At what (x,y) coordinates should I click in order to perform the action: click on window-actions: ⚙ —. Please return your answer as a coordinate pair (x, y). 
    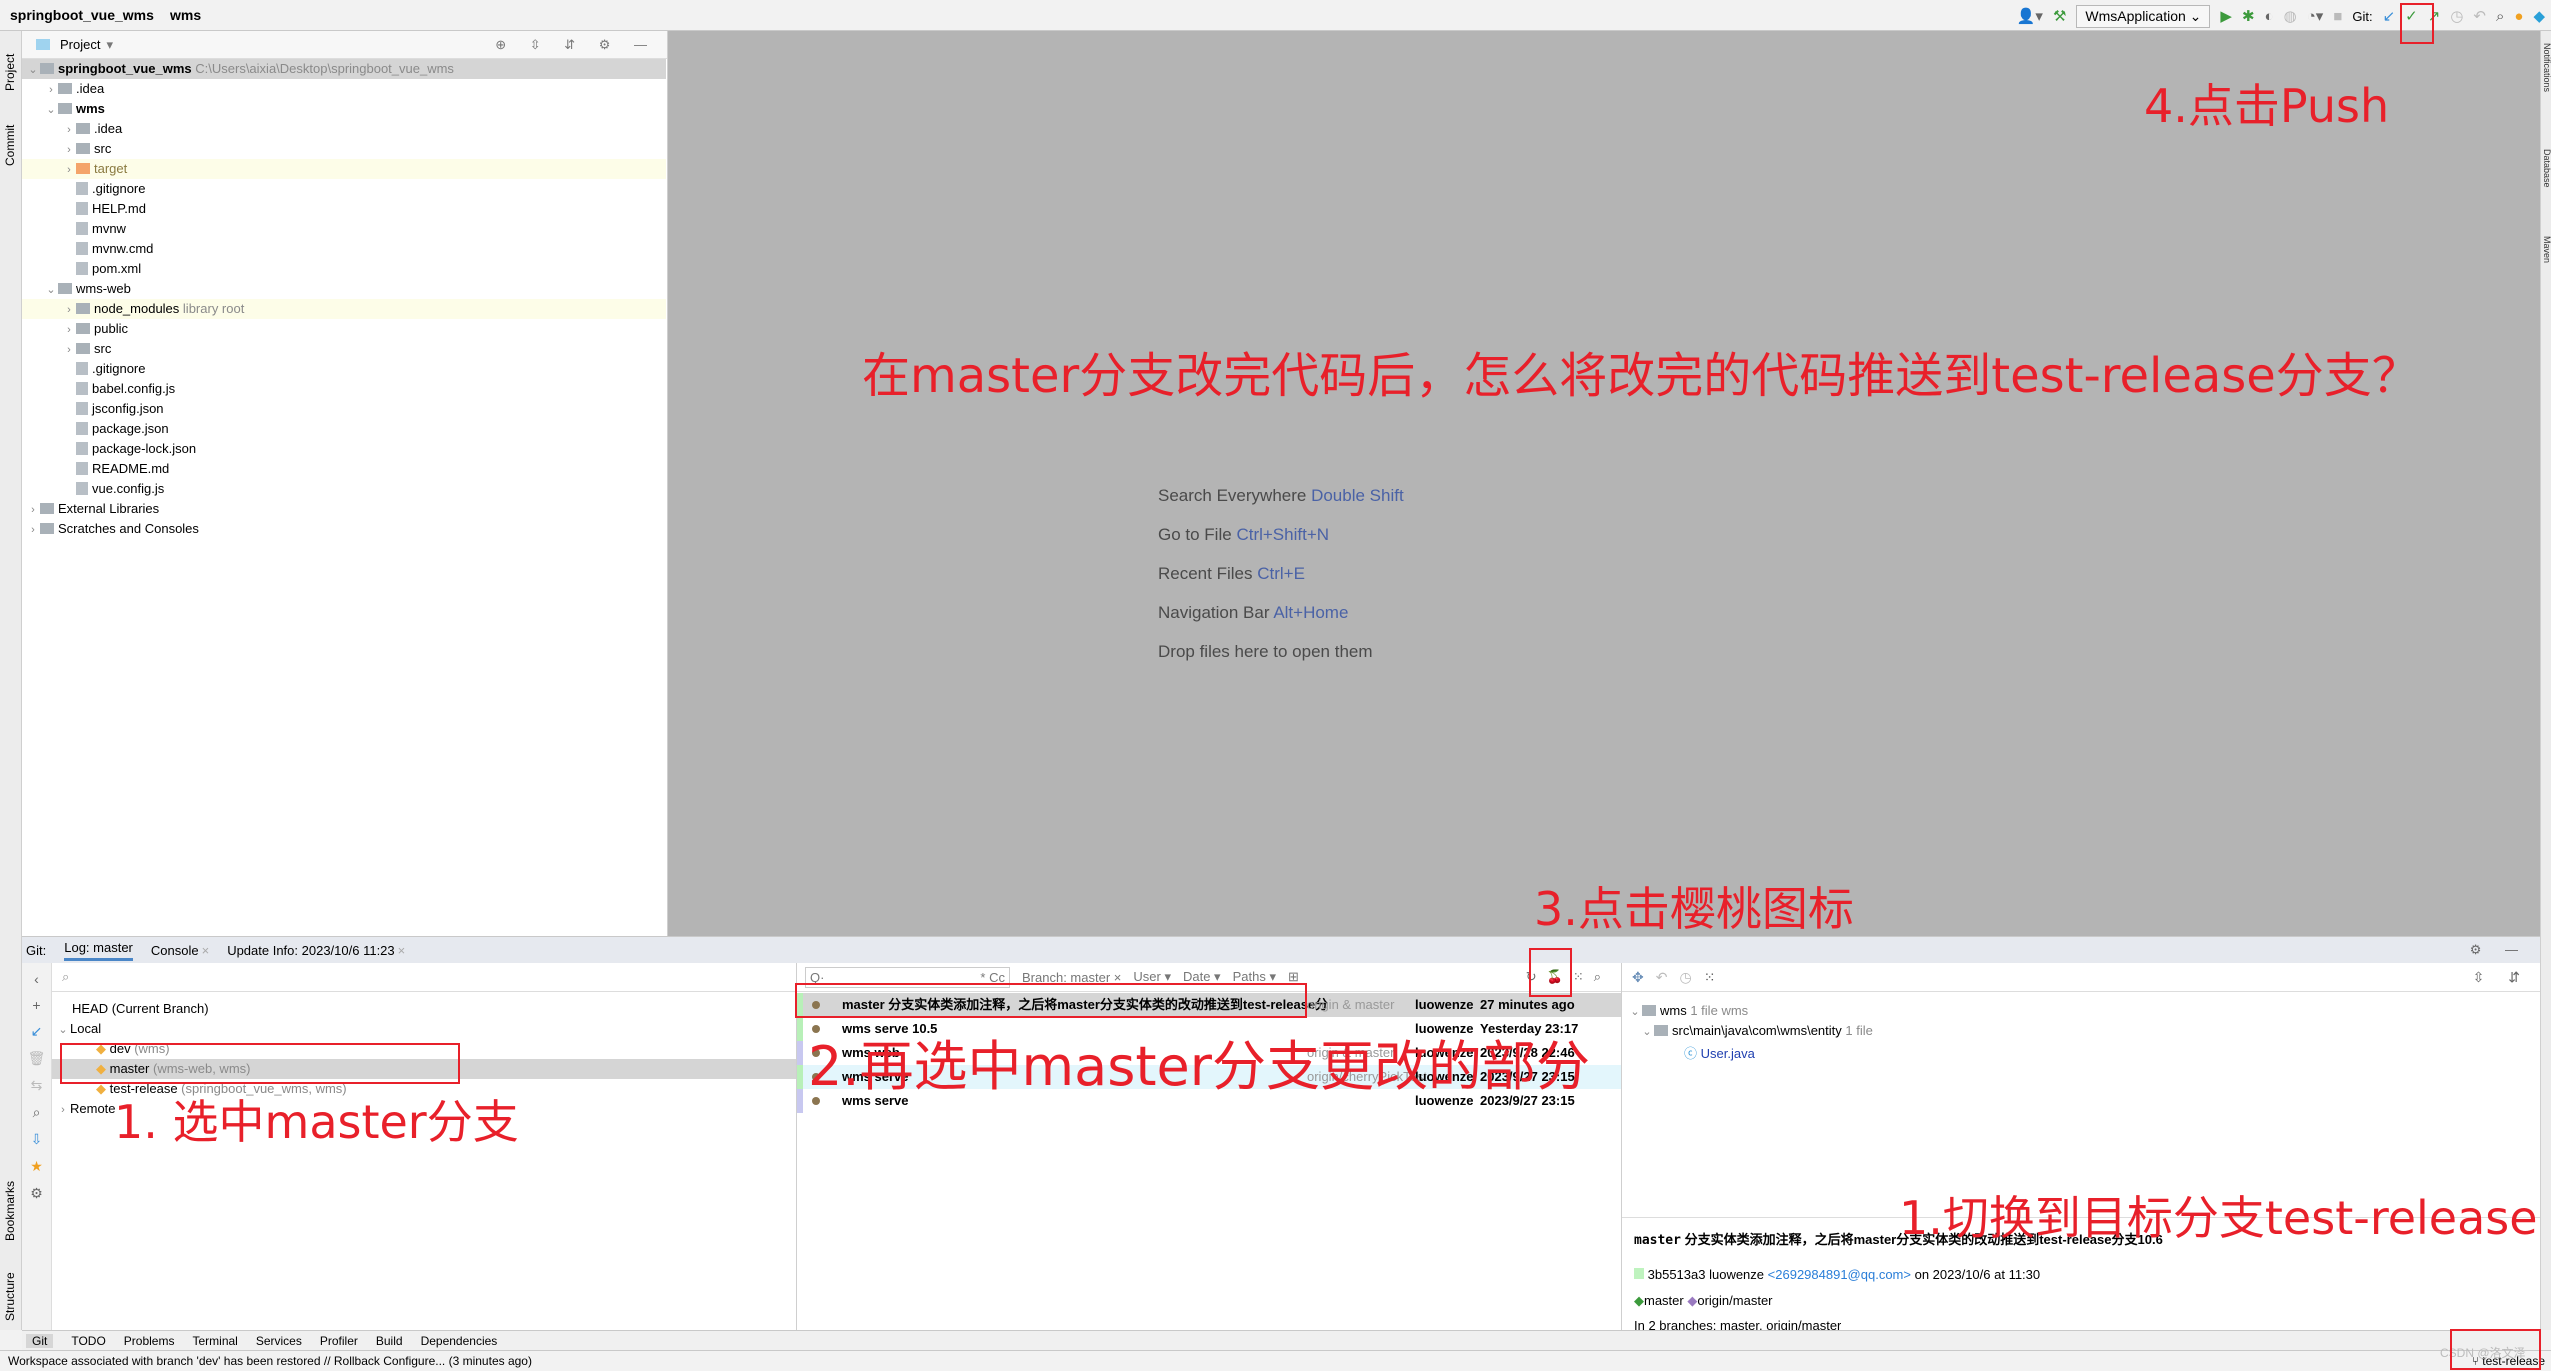
    Looking at the image, I should click on (2499, 950).